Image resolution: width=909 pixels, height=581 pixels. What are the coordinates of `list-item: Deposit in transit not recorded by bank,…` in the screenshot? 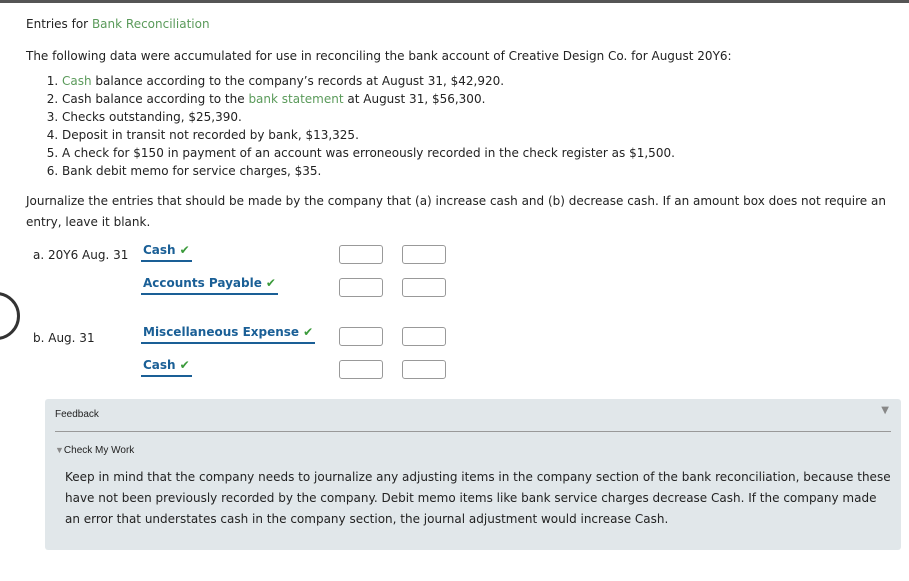 It's located at (368, 135).